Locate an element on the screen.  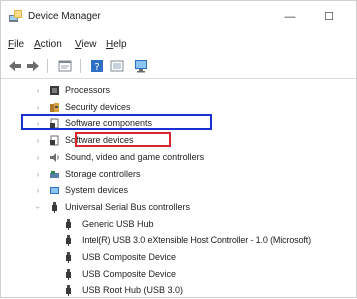
device-manager-icon is located at coordinates (15, 16).